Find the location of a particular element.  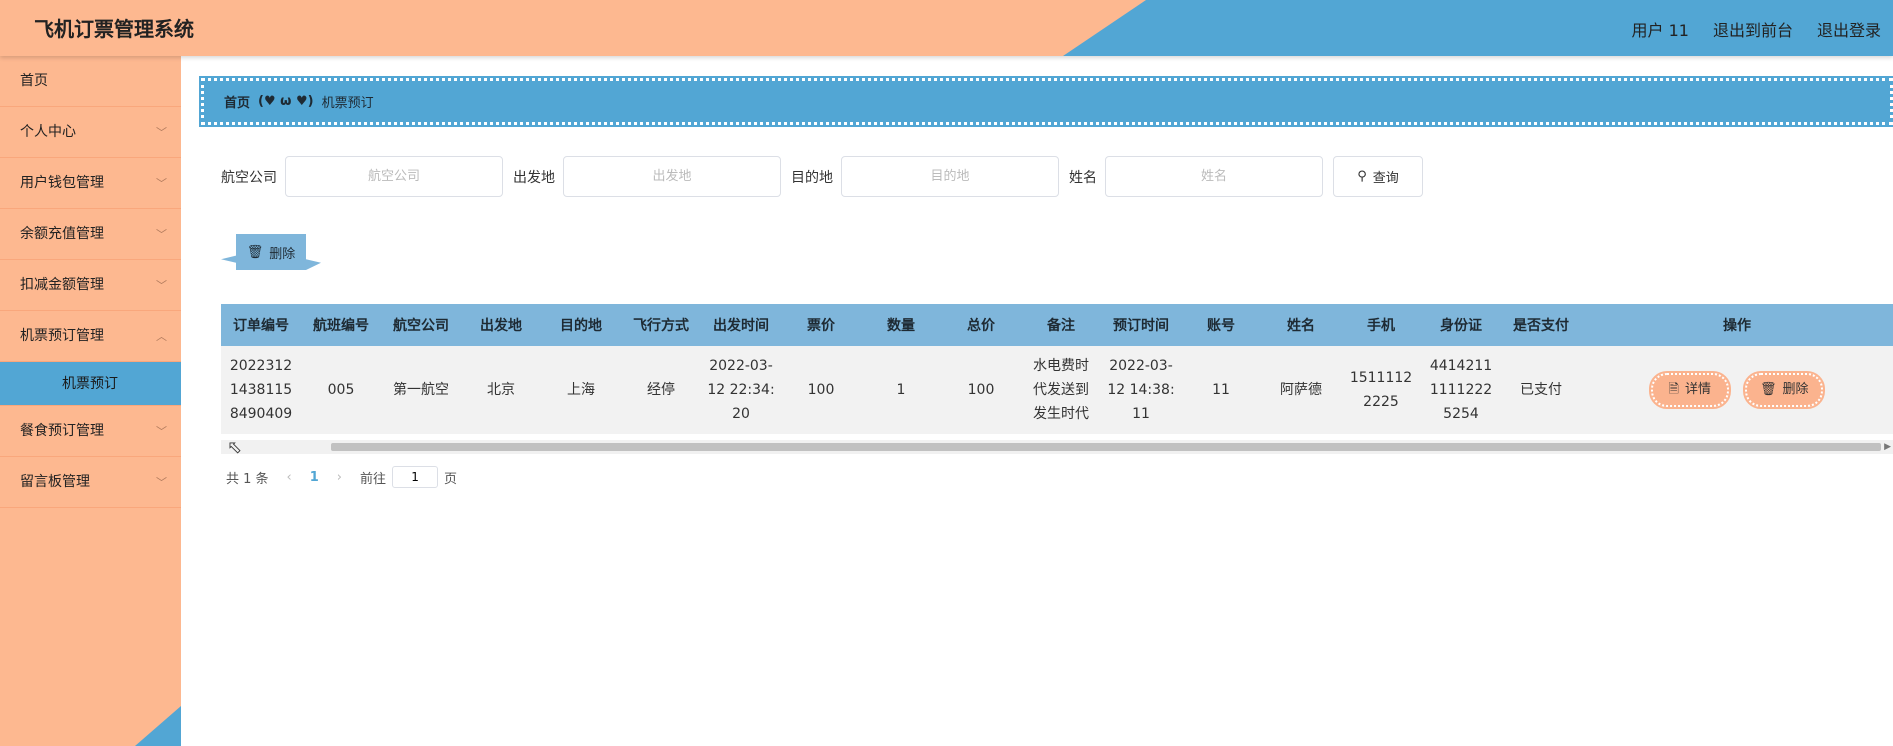

col-header: 姓名 is located at coordinates (1301, 325).